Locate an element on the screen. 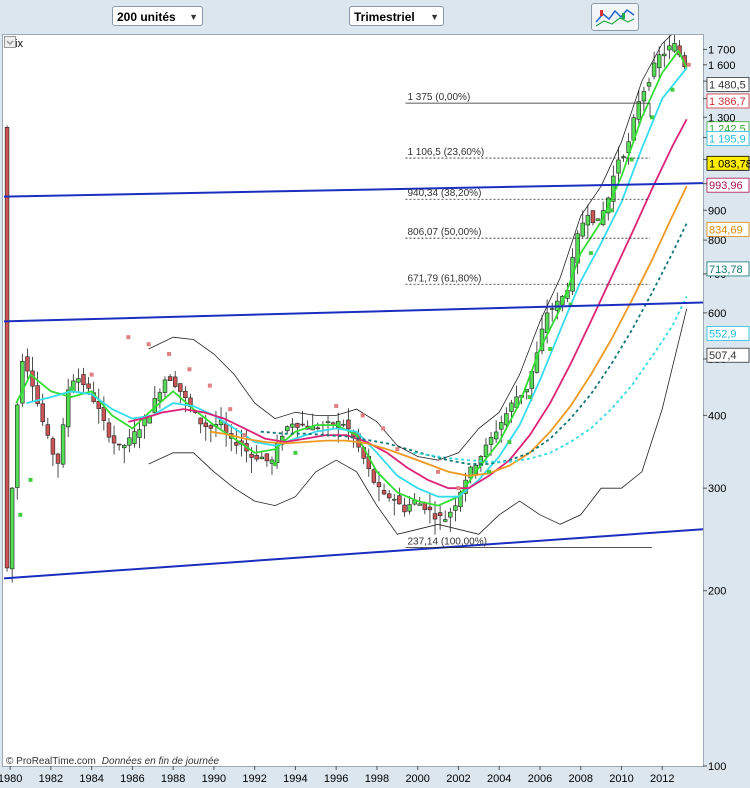  x-tick-label: 2008 is located at coordinates (580, 779).